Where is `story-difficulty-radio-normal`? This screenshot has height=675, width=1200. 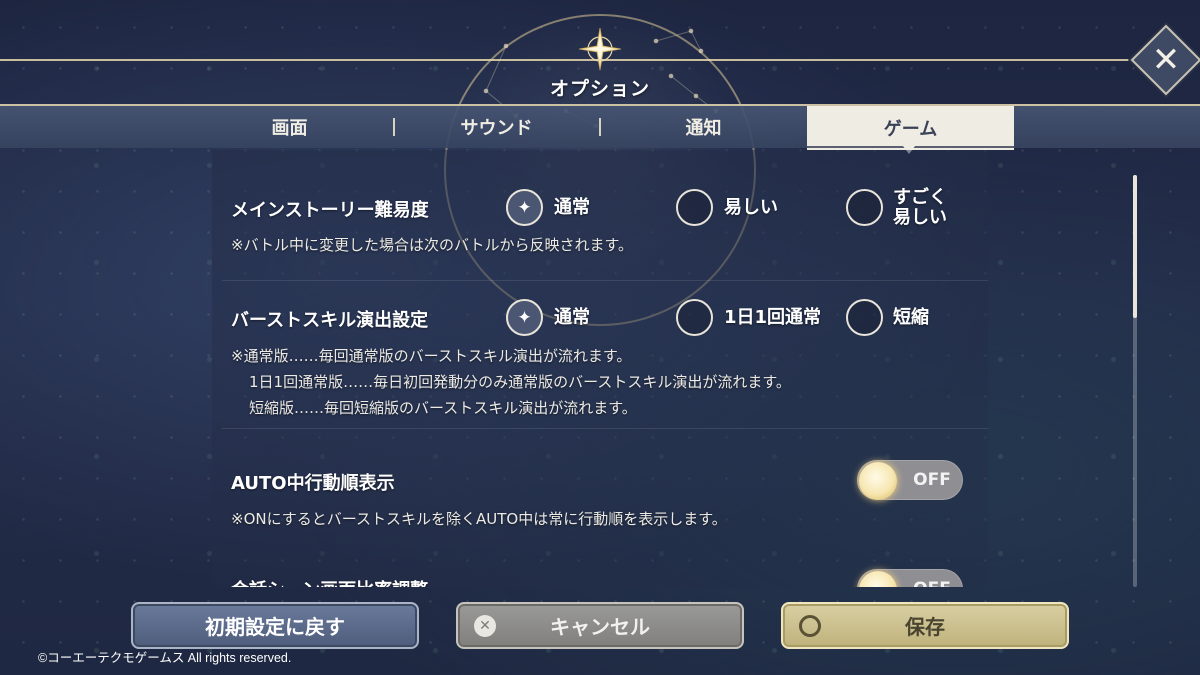
story-difficulty-radio-normal is located at coordinates (524, 207).